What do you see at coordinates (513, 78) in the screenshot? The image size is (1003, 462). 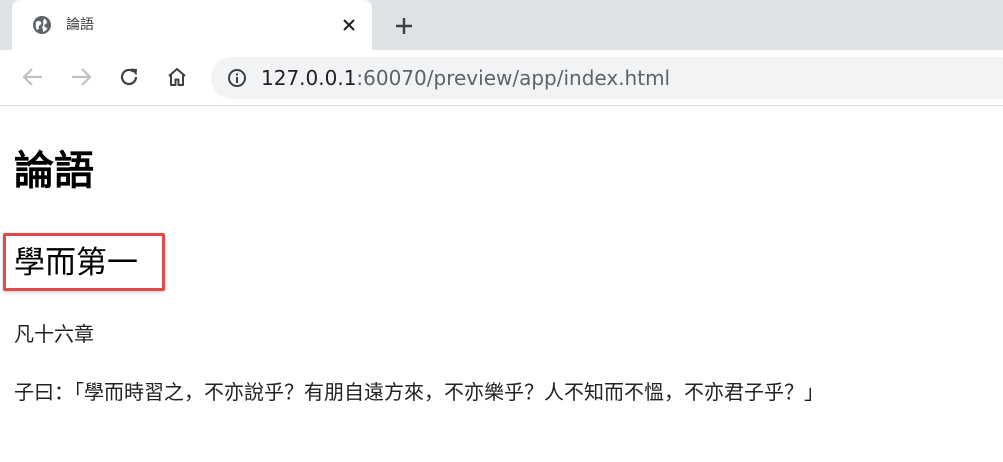 I see `url-path: :60070/preview/app/index.html` at bounding box center [513, 78].